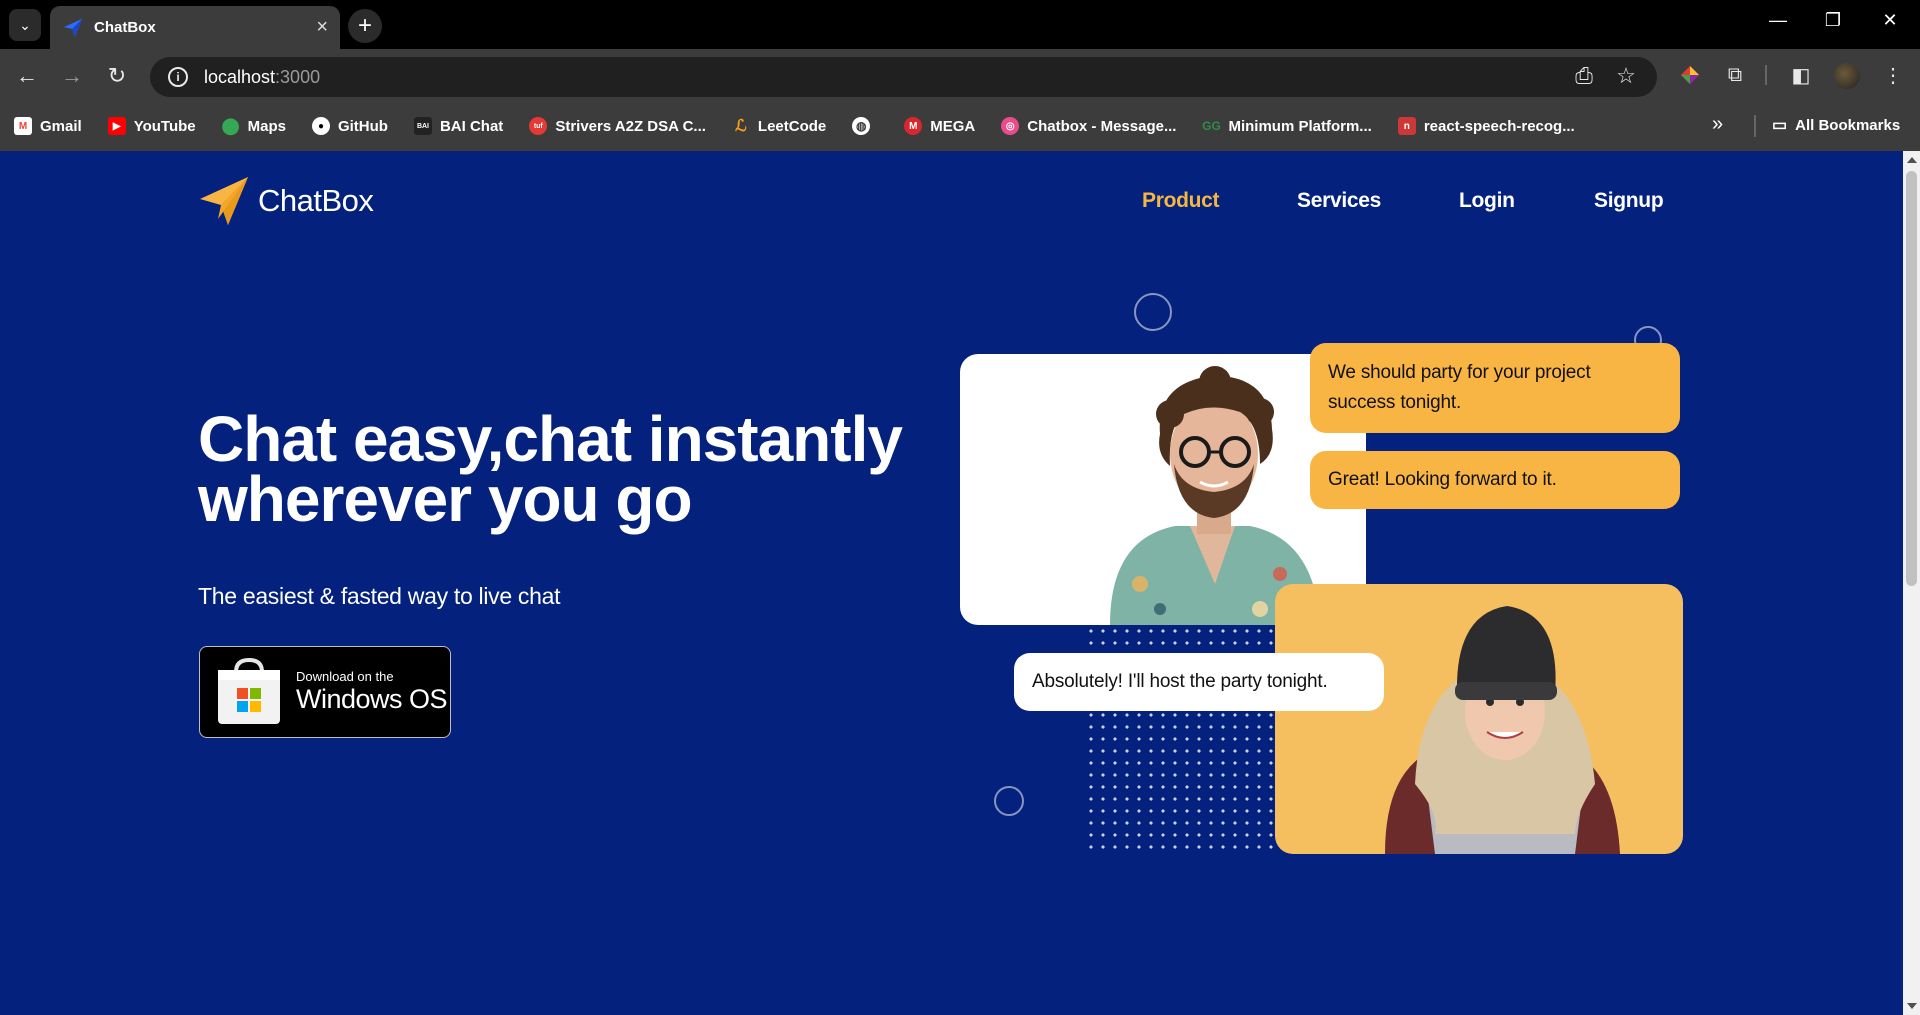 The width and height of the screenshot is (1920, 1015). I want to click on all-bookmarks-button: ▭ All Bookmarks, so click(1836, 125).